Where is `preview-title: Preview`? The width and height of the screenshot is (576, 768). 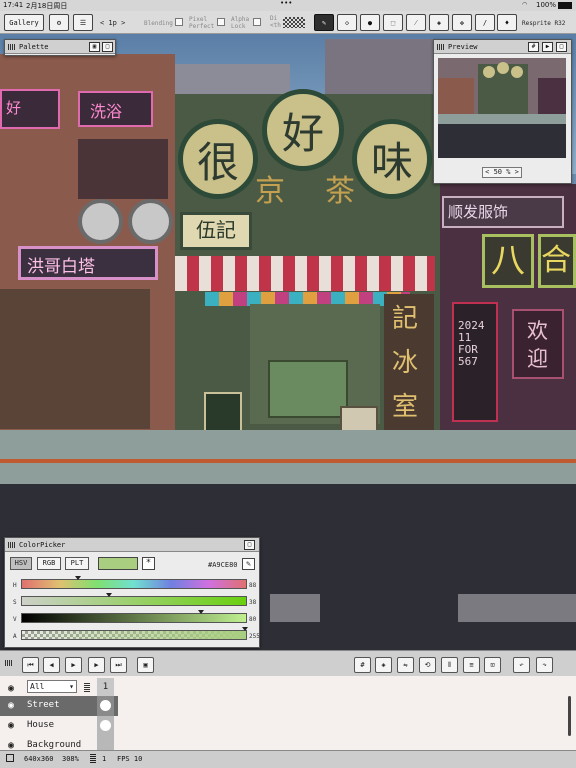 preview-title: Preview is located at coordinates (463, 47).